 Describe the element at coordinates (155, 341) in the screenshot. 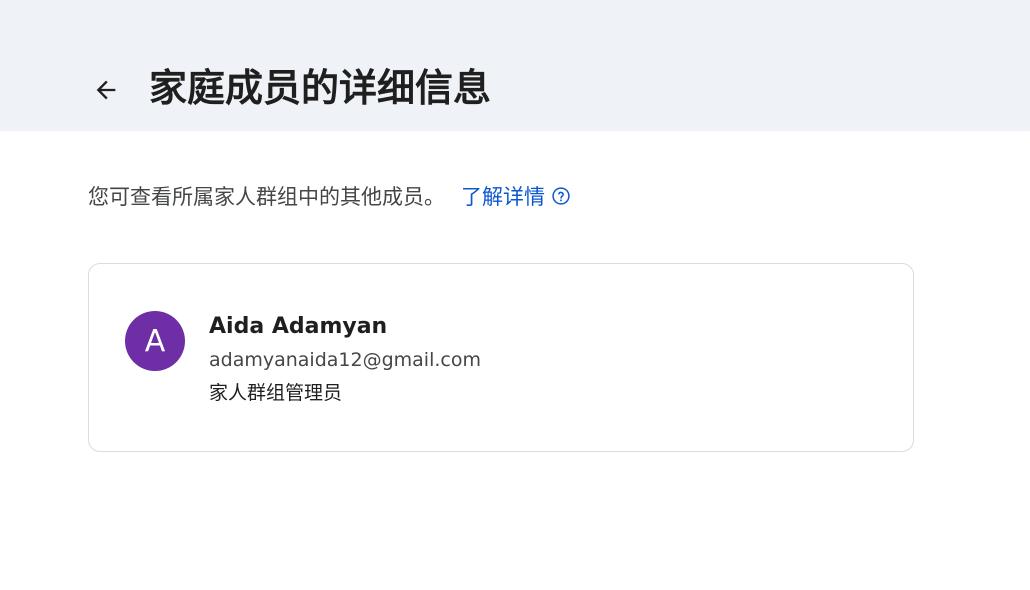

I see `avatar: A` at that location.